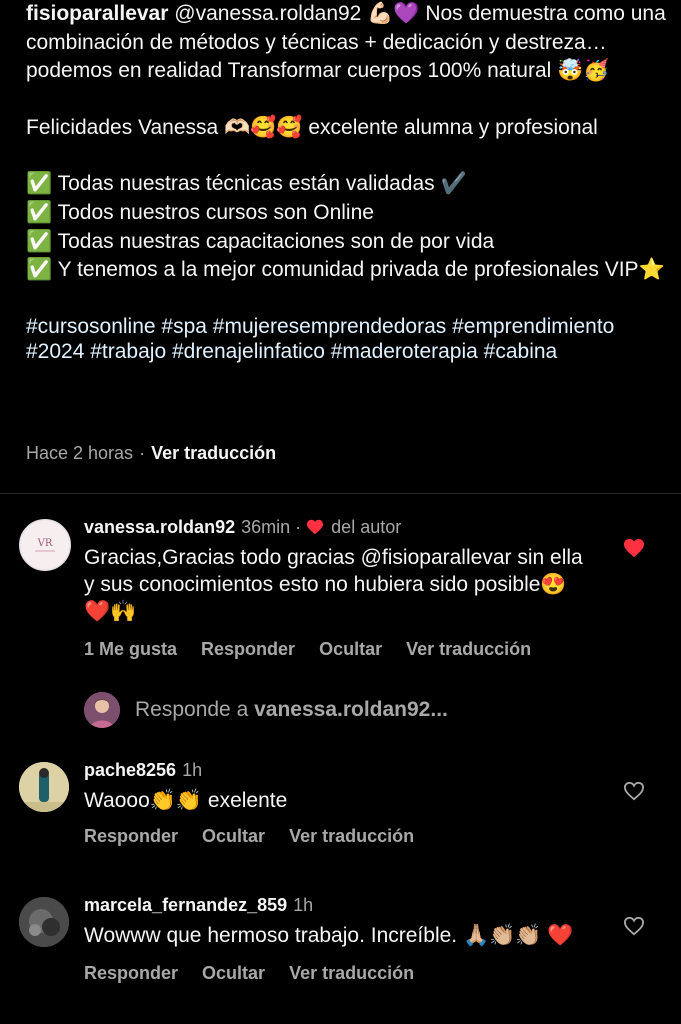 This screenshot has height=1024, width=681. What do you see at coordinates (130, 770) in the screenshot?
I see `comment-username: pache8256` at bounding box center [130, 770].